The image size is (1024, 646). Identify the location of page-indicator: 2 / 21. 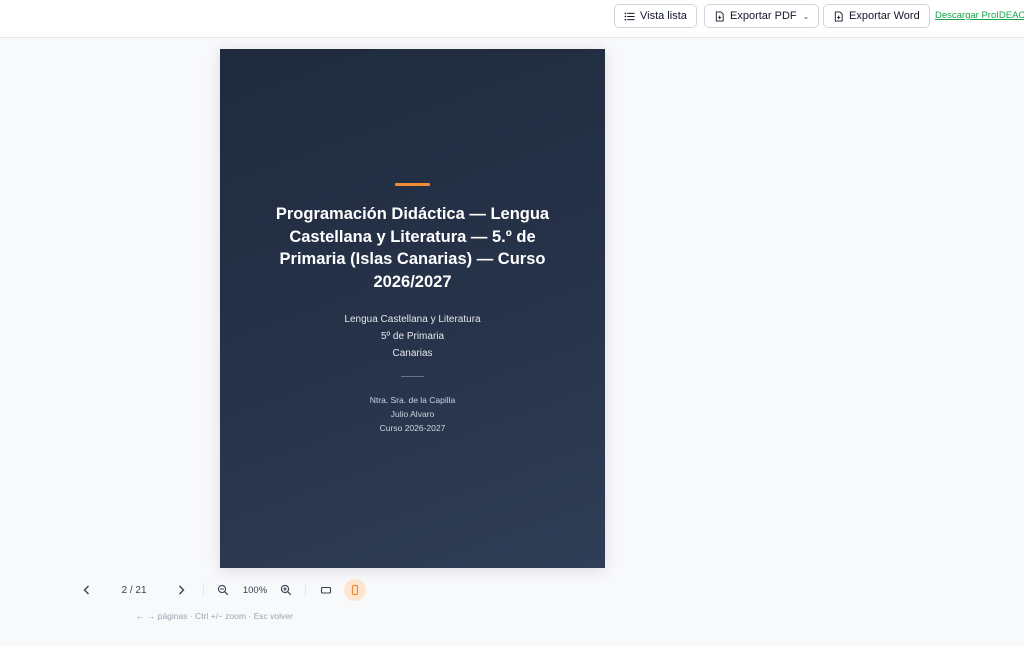
(134, 590).